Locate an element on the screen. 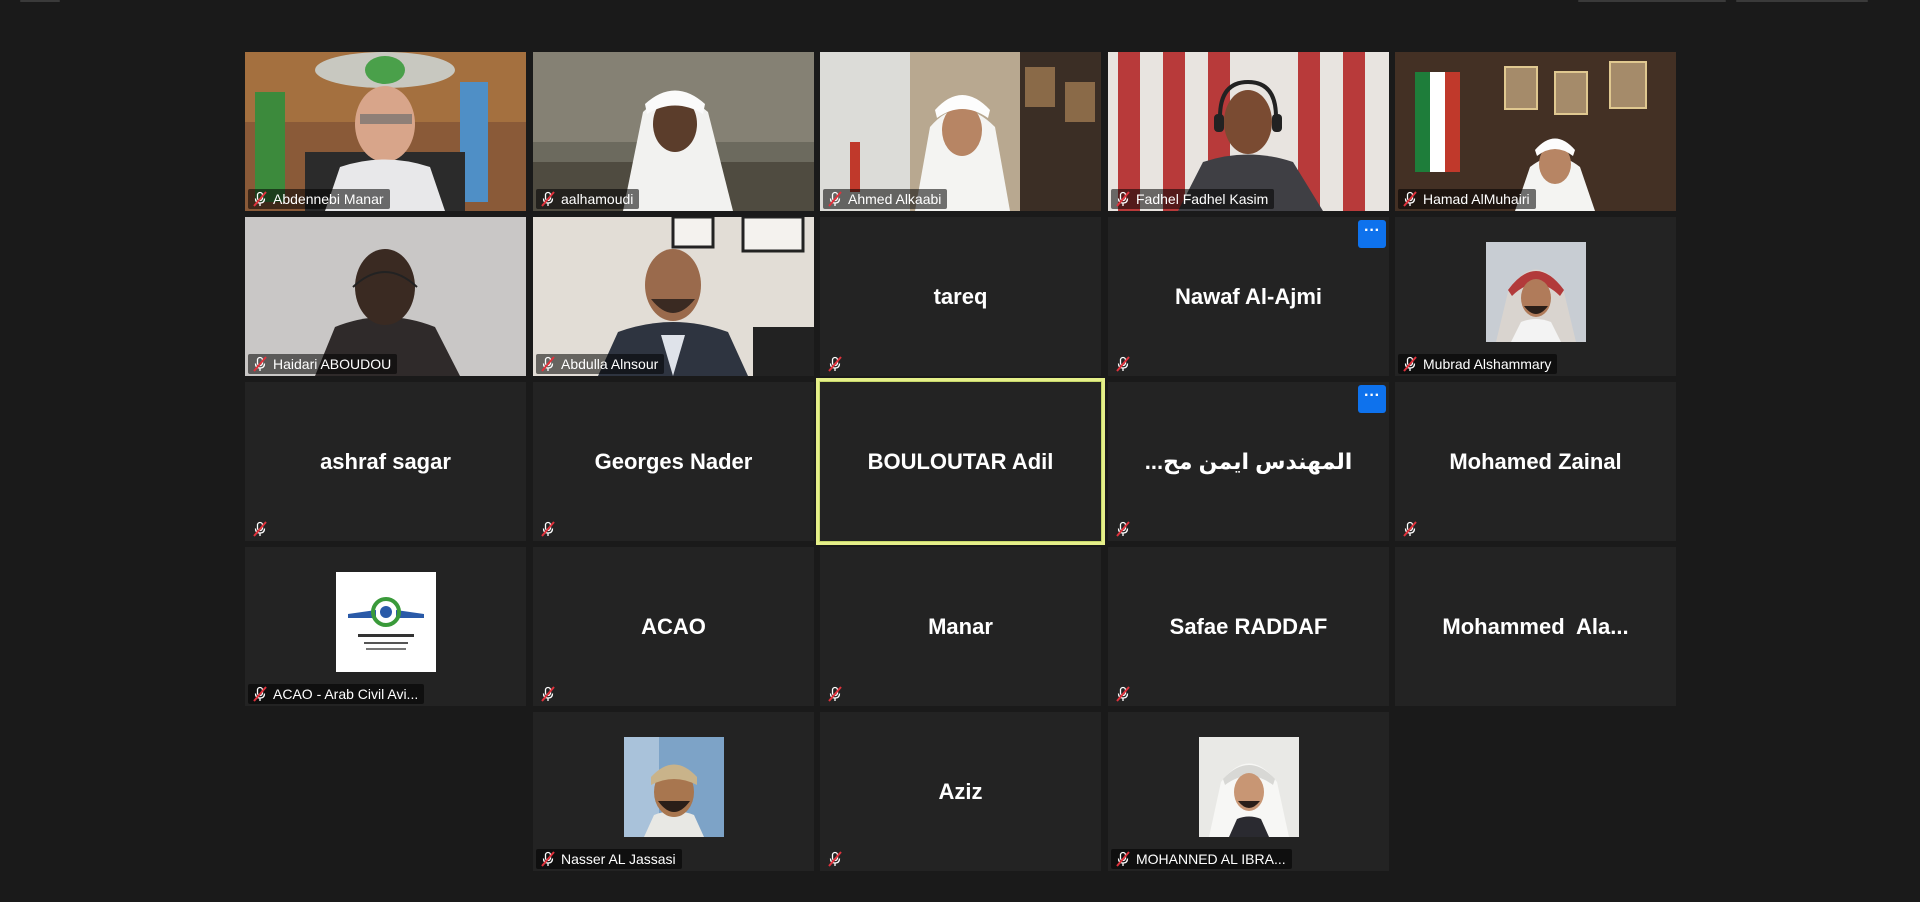  participant-display-name: ashraf sagar is located at coordinates (385, 461).